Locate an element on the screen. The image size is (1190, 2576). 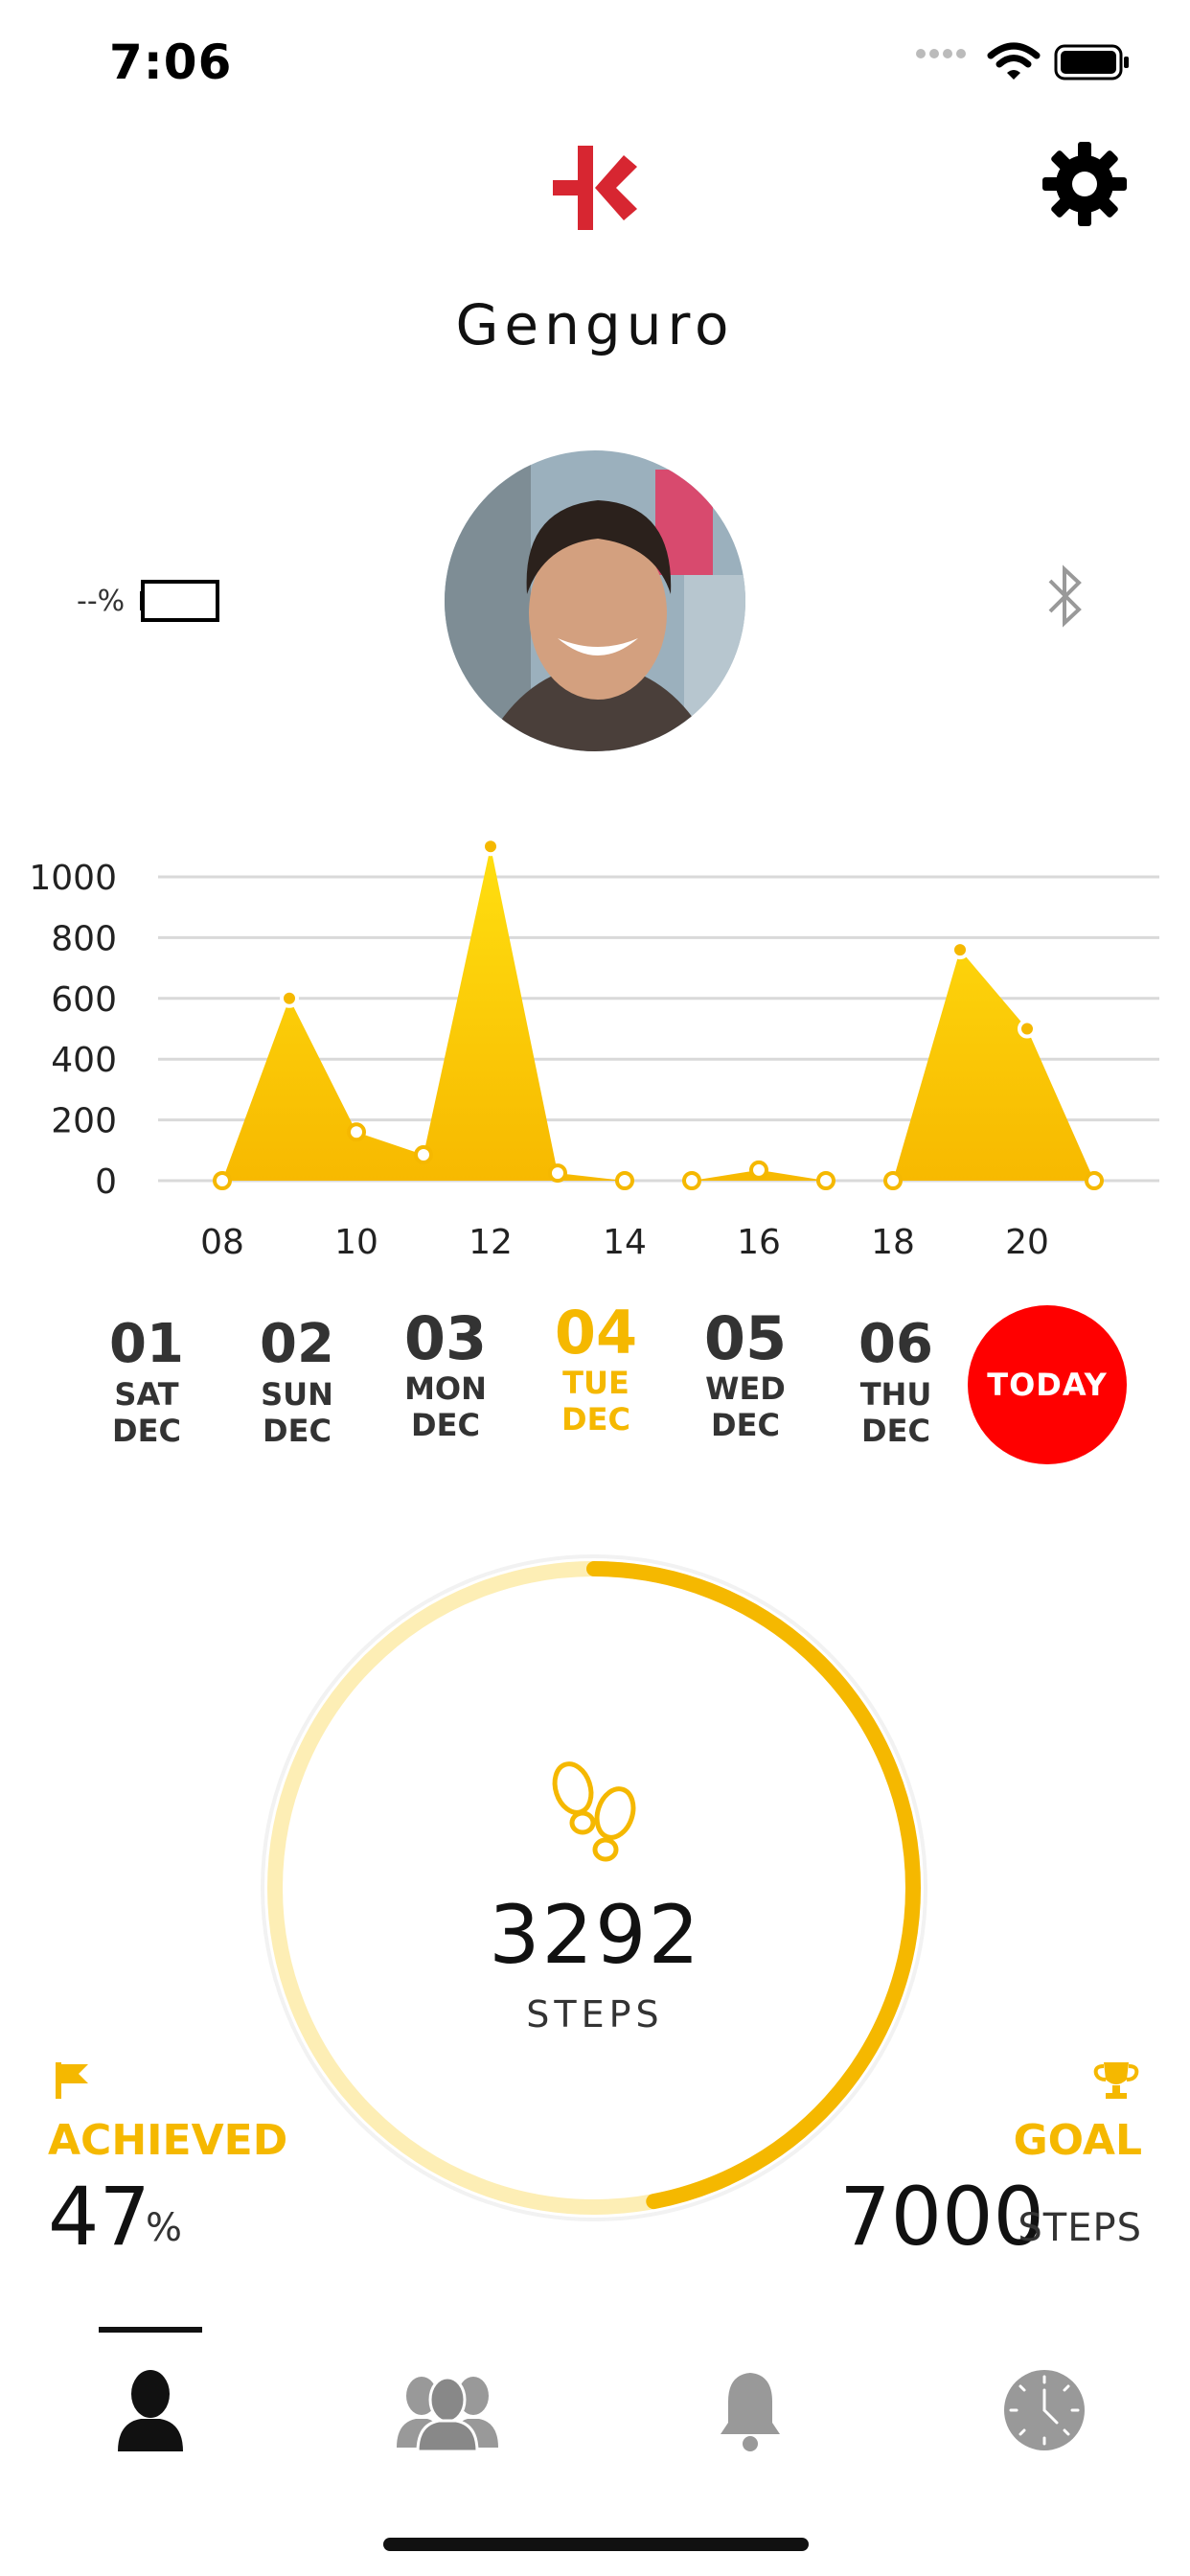
date-num: 02 is located at coordinates (297, 1344).